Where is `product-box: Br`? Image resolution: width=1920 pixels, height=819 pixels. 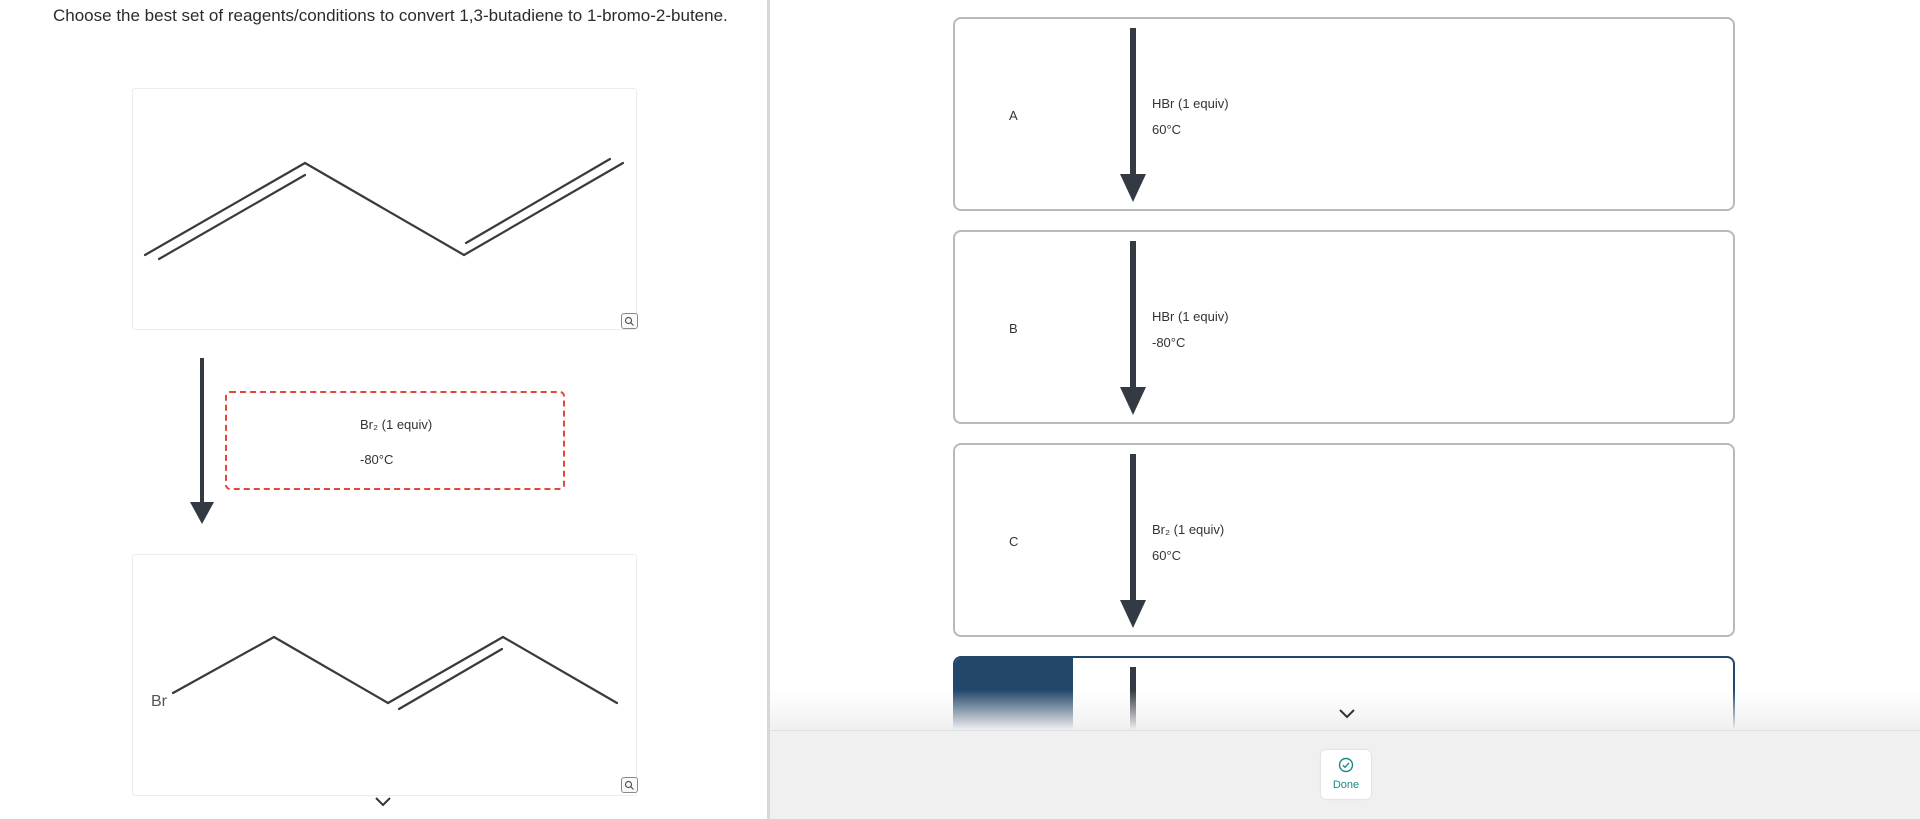
product-box: Br is located at coordinates (385, 675).